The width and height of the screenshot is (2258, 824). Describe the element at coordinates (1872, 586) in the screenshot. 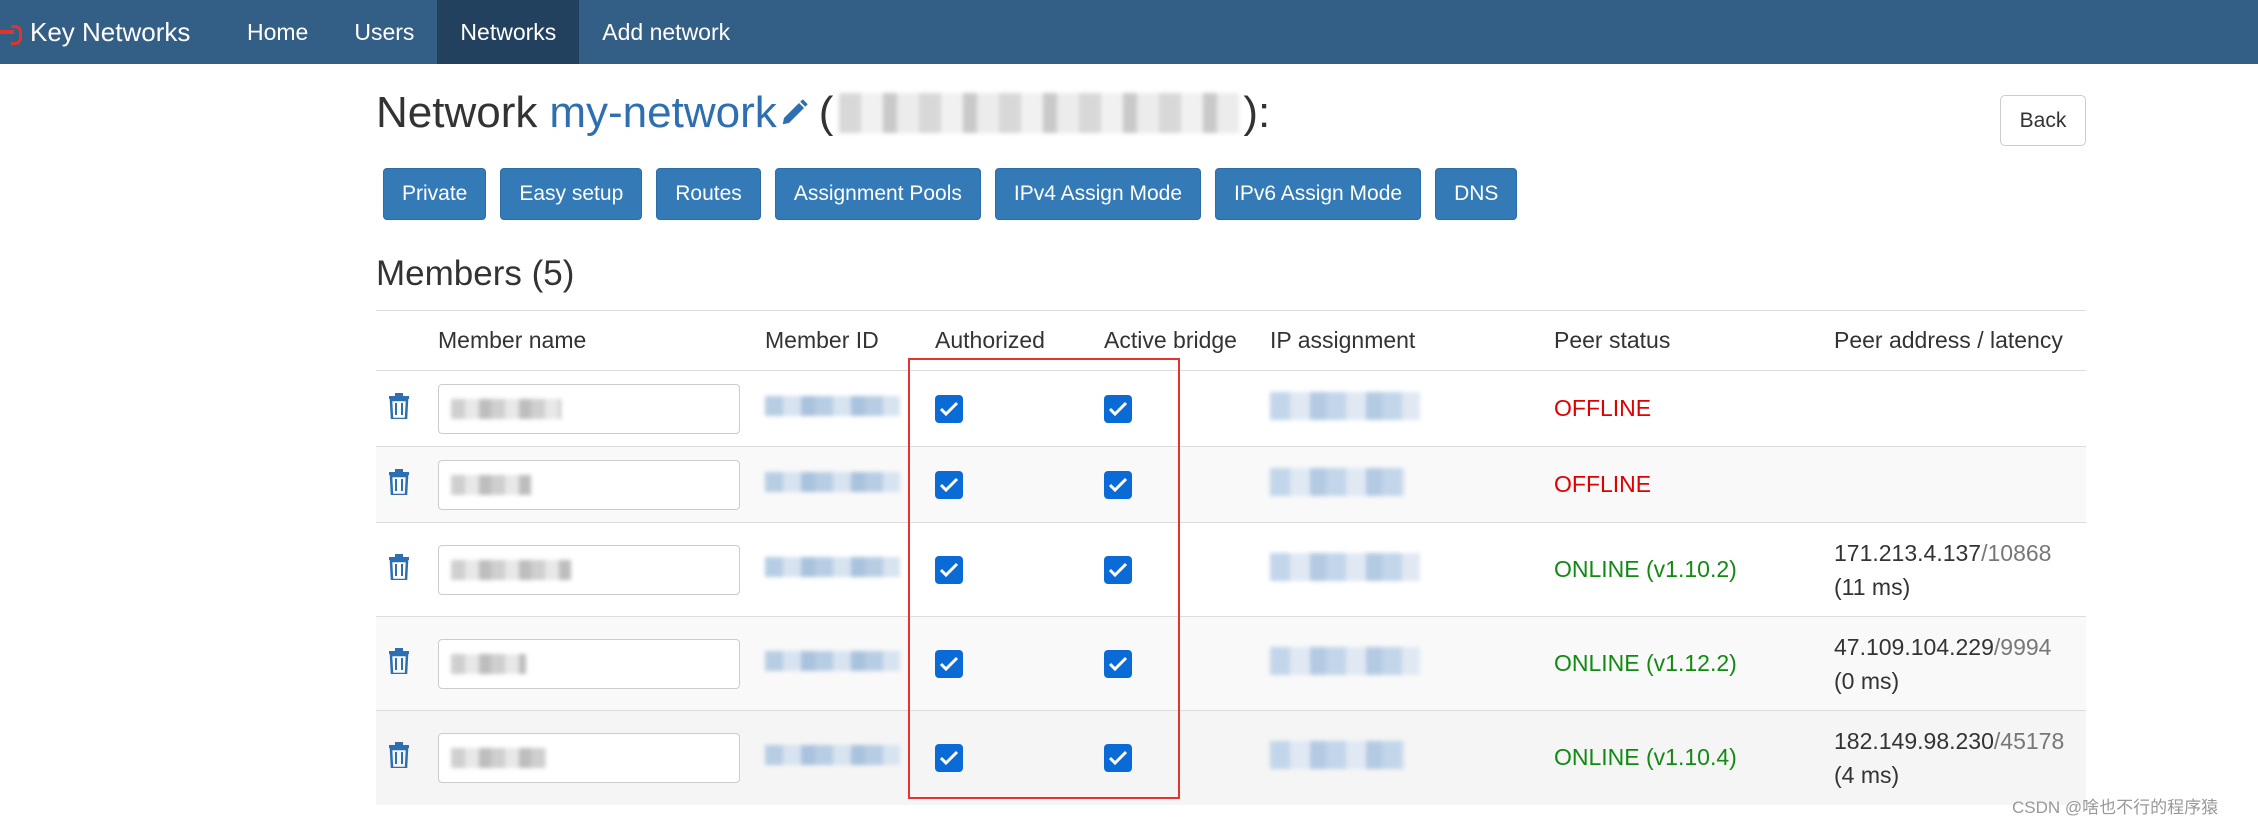

I see `peer-latency: (11 ms)` at that location.